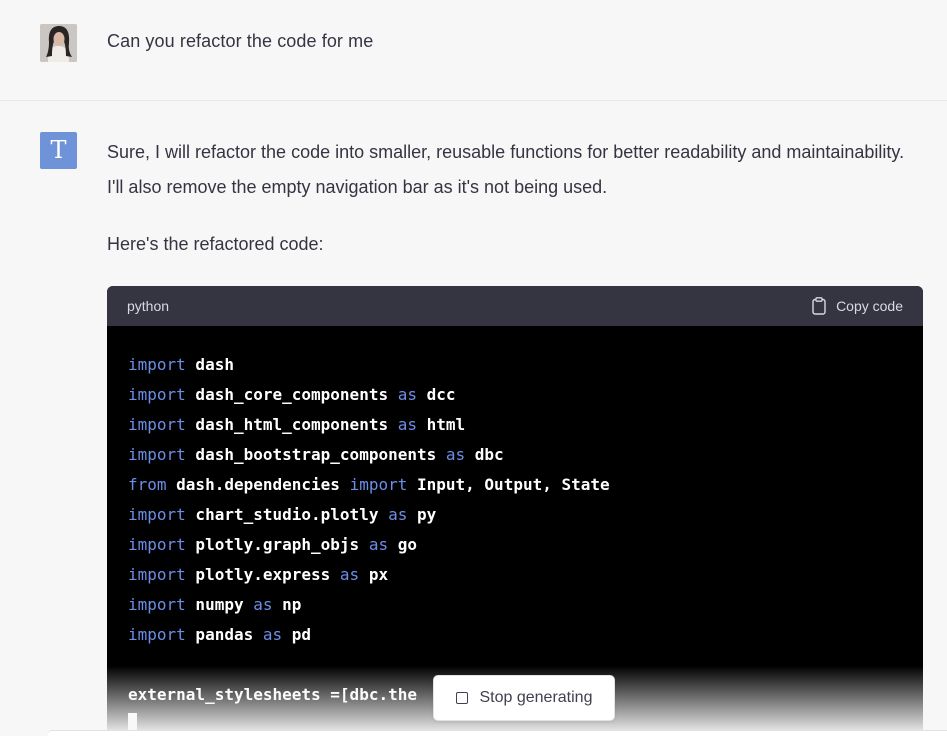  Describe the element at coordinates (215, 244) in the screenshot. I see `assistant-paragraph: Here's the refactored code:` at that location.